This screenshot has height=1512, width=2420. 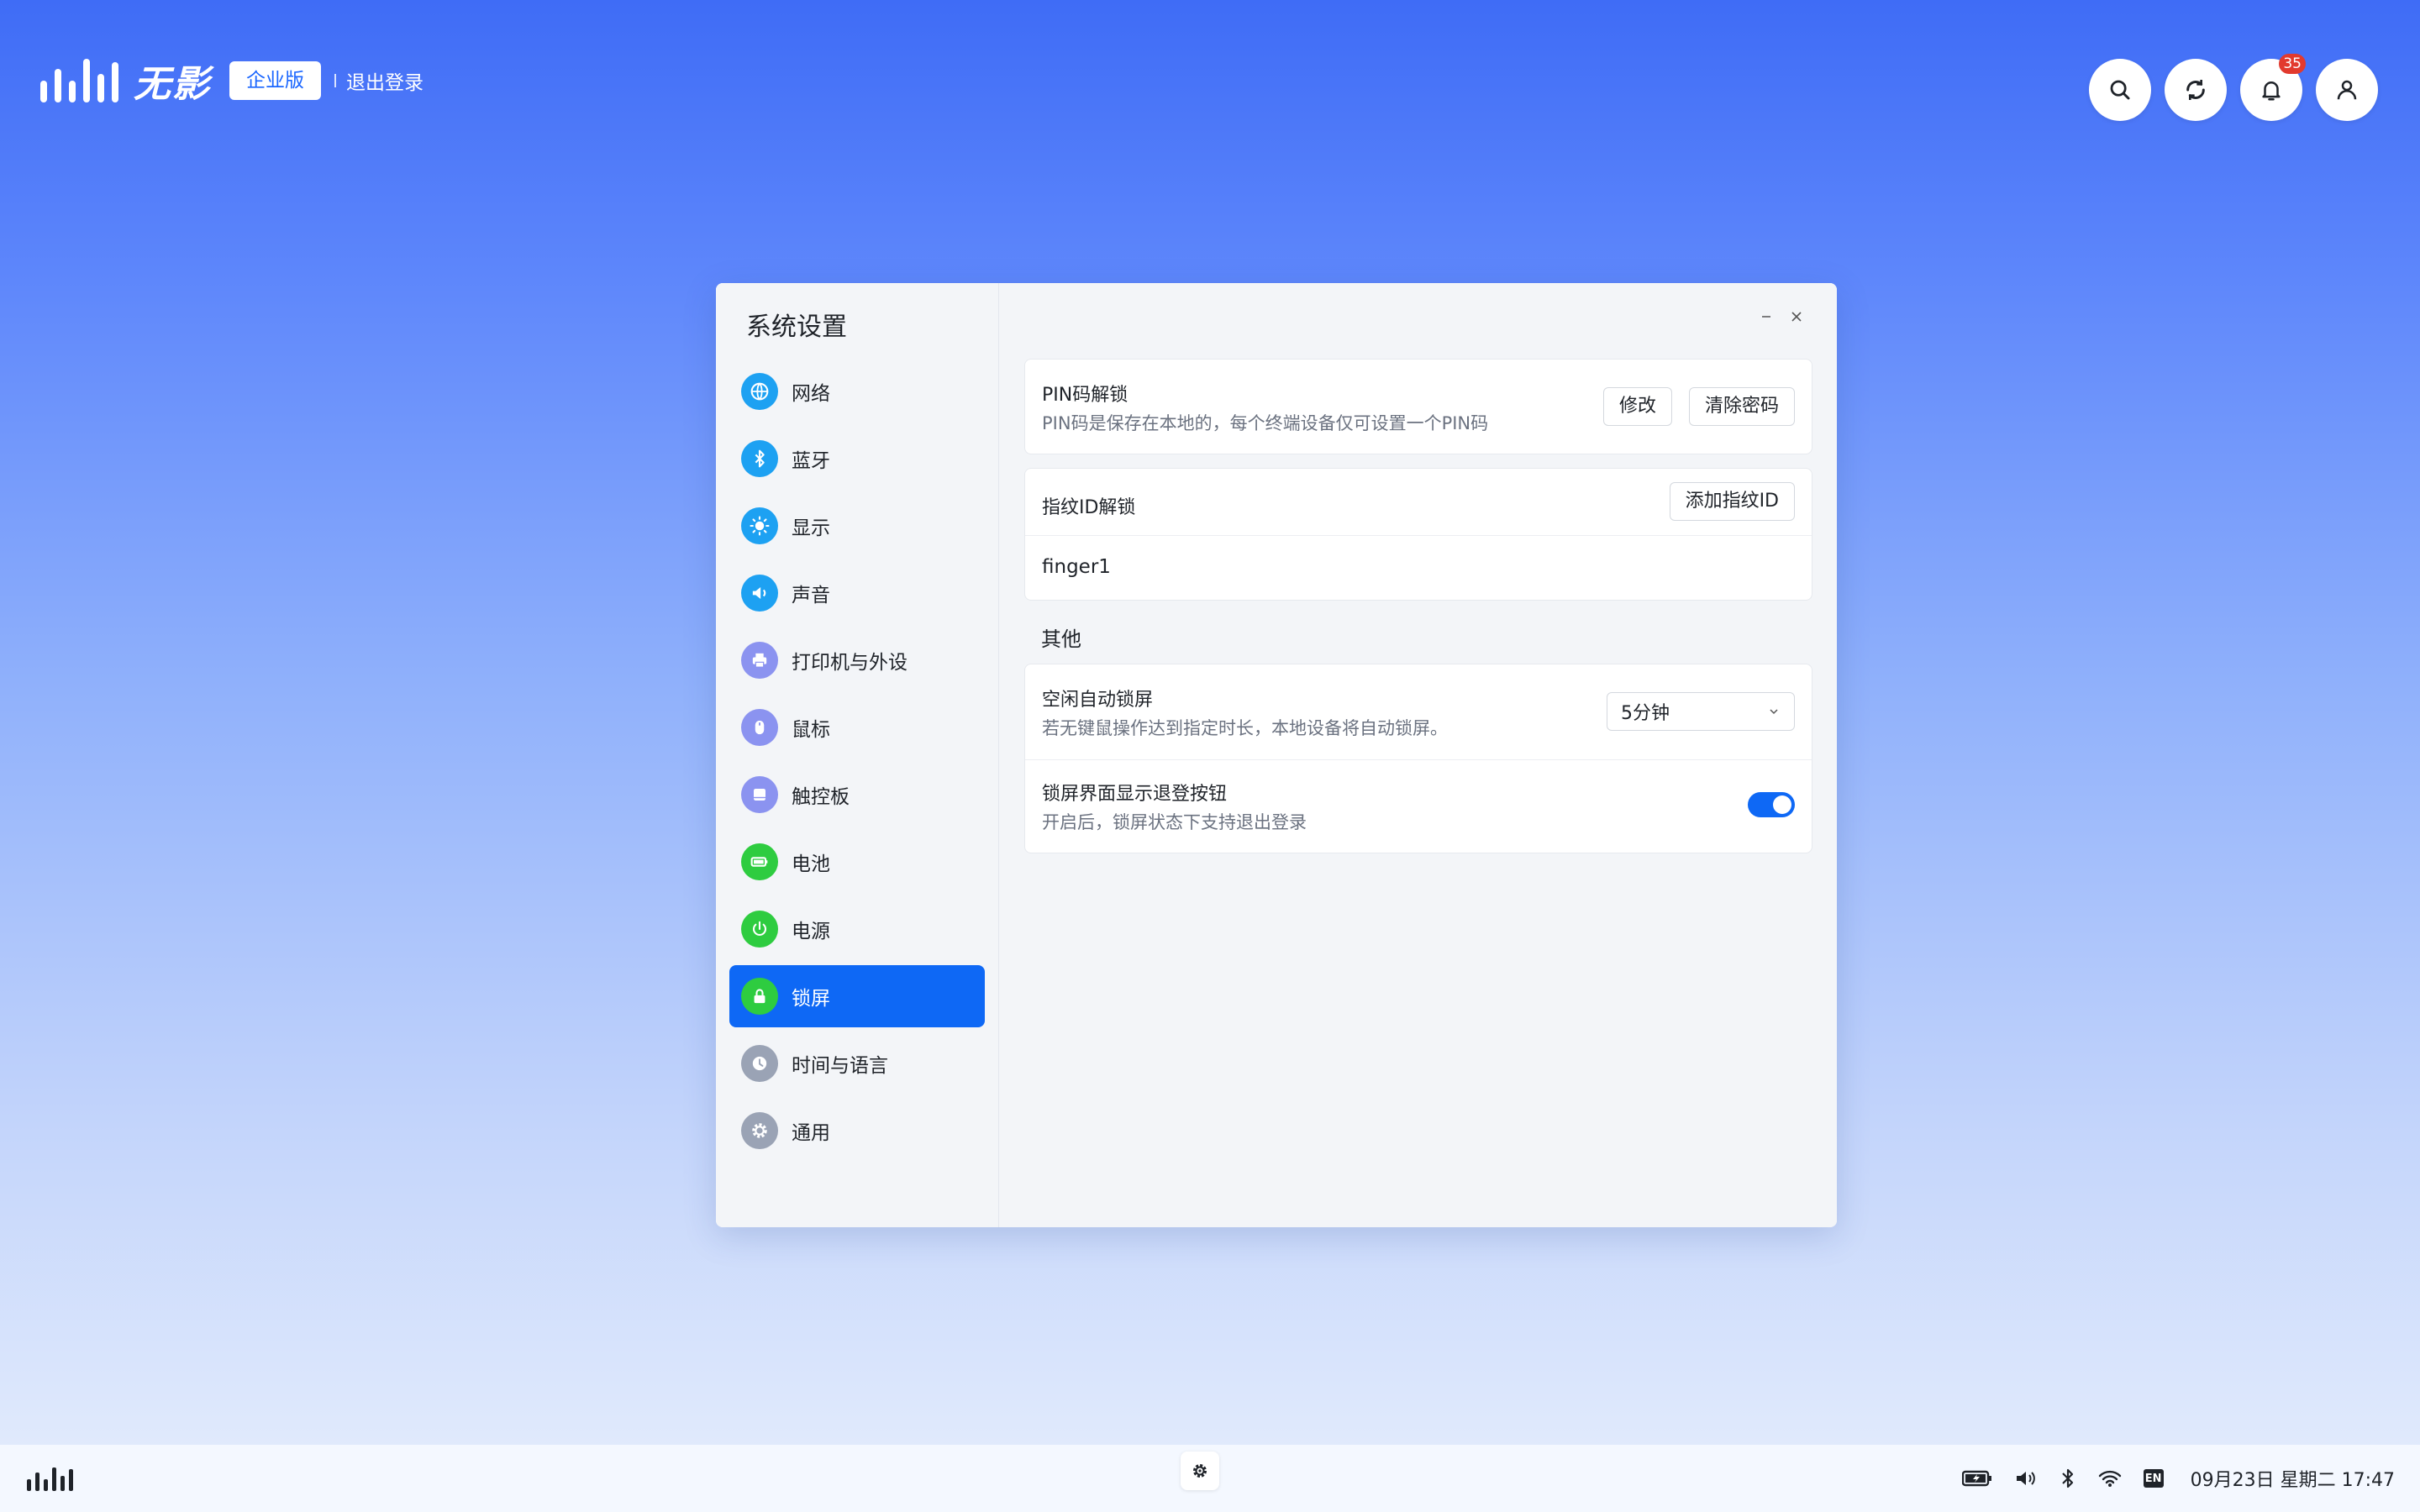 I want to click on sidebar-item-label: 显示, so click(x=811, y=528).